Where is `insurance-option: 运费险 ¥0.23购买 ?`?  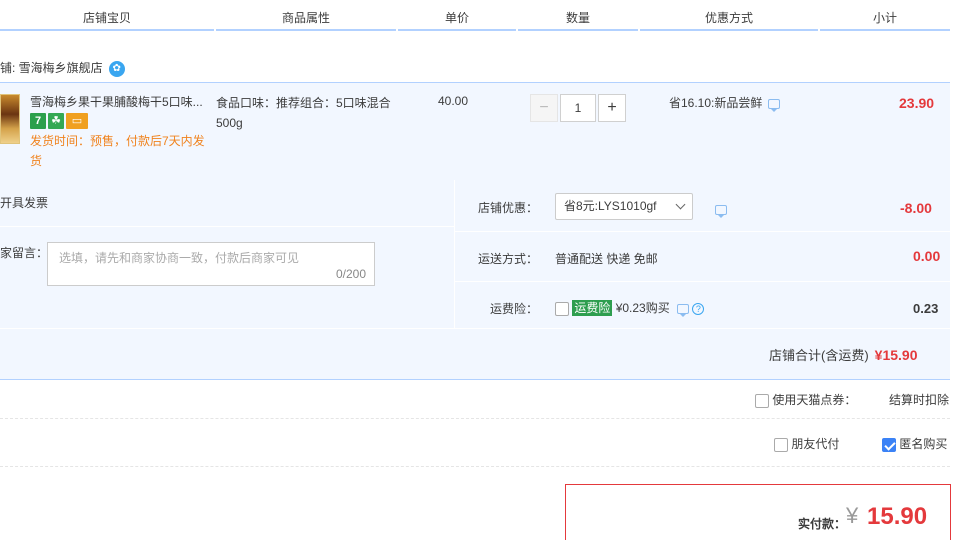
insurance-option: 运费险 ¥0.23购买 ? is located at coordinates (630, 308).